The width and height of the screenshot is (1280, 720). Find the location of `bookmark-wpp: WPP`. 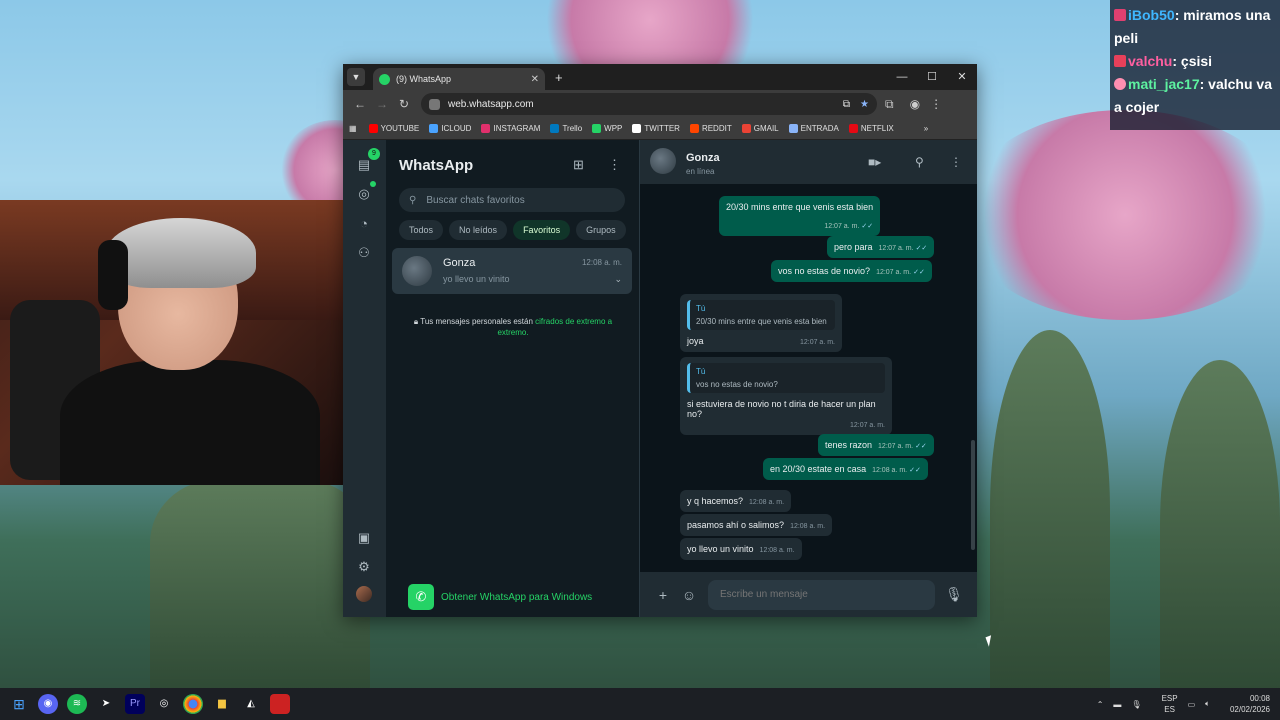

bookmark-wpp: WPP is located at coordinates (607, 128).